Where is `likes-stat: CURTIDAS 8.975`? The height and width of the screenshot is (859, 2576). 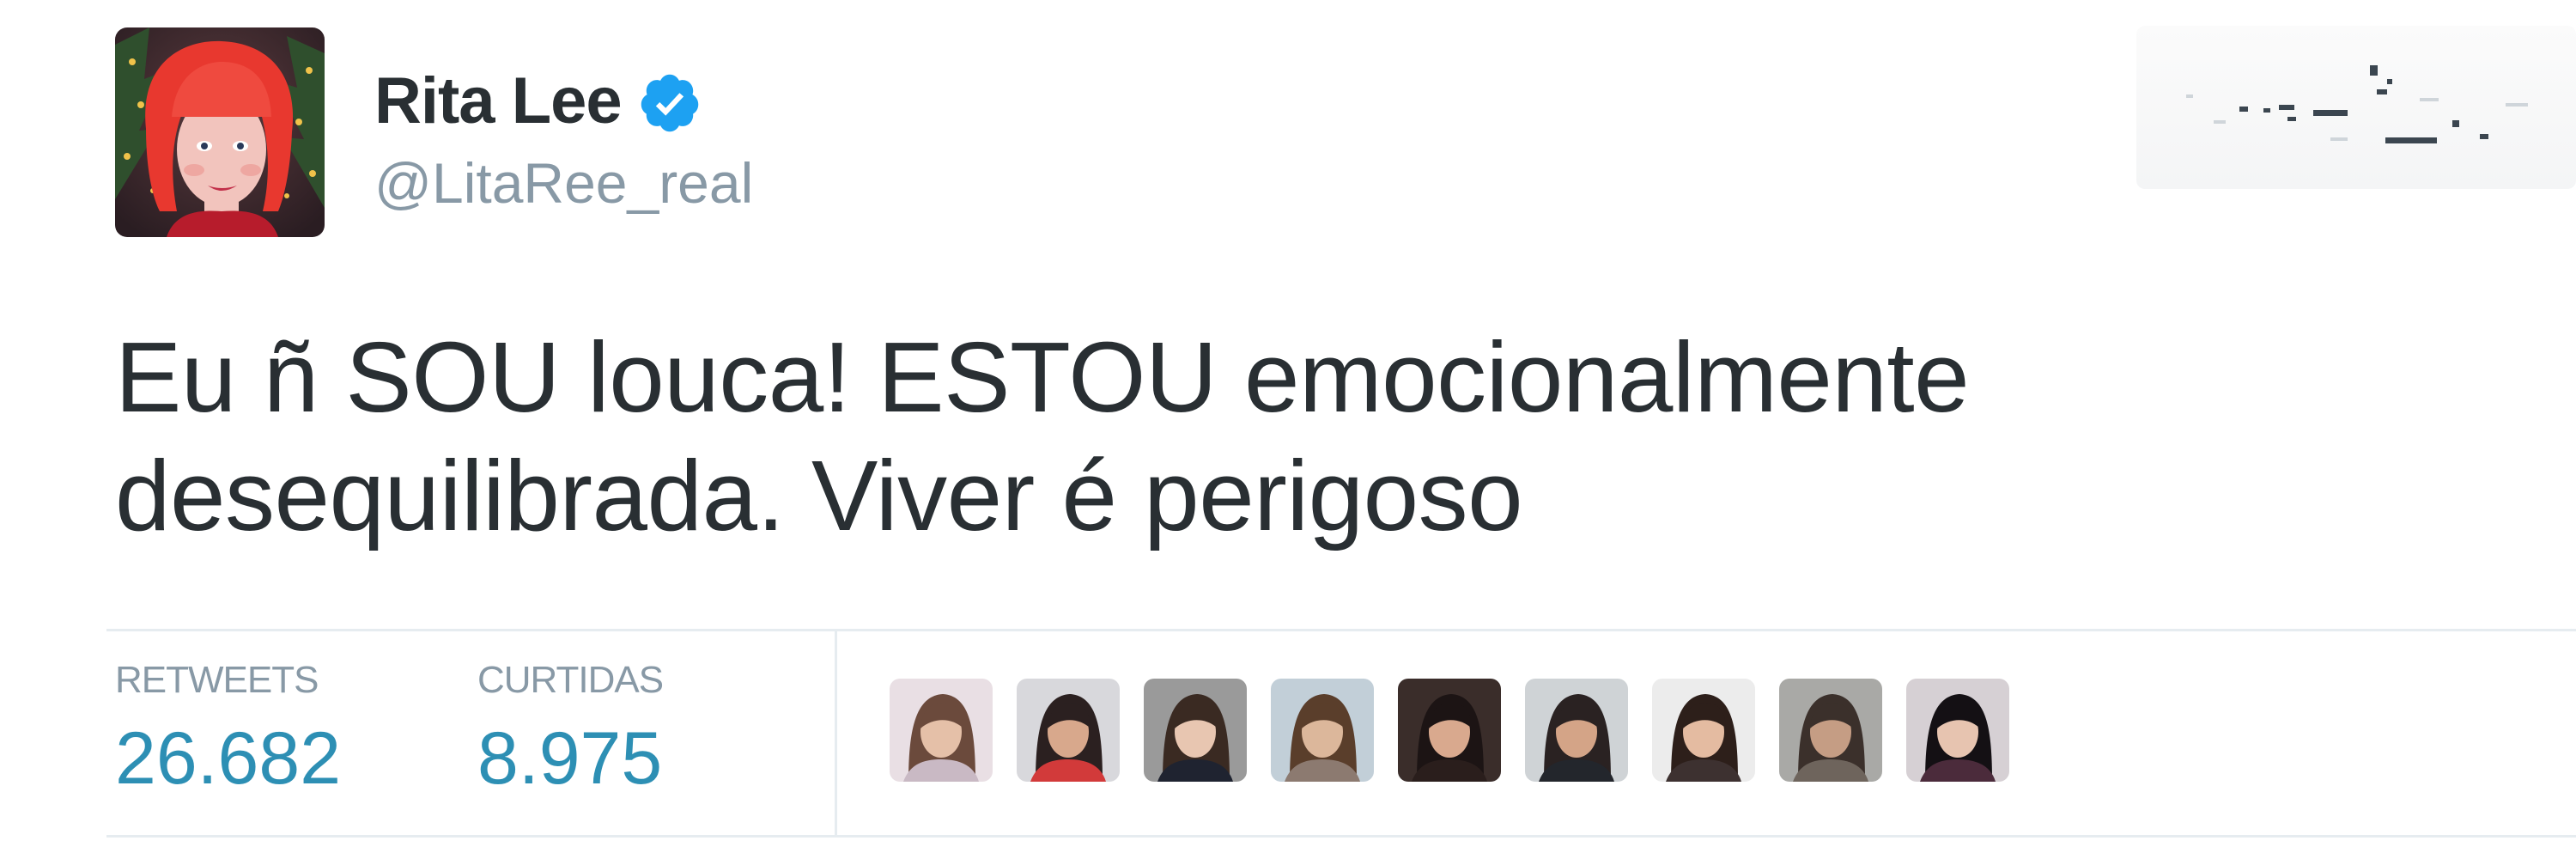 likes-stat: CURTIDAS 8.975 is located at coordinates (570, 730).